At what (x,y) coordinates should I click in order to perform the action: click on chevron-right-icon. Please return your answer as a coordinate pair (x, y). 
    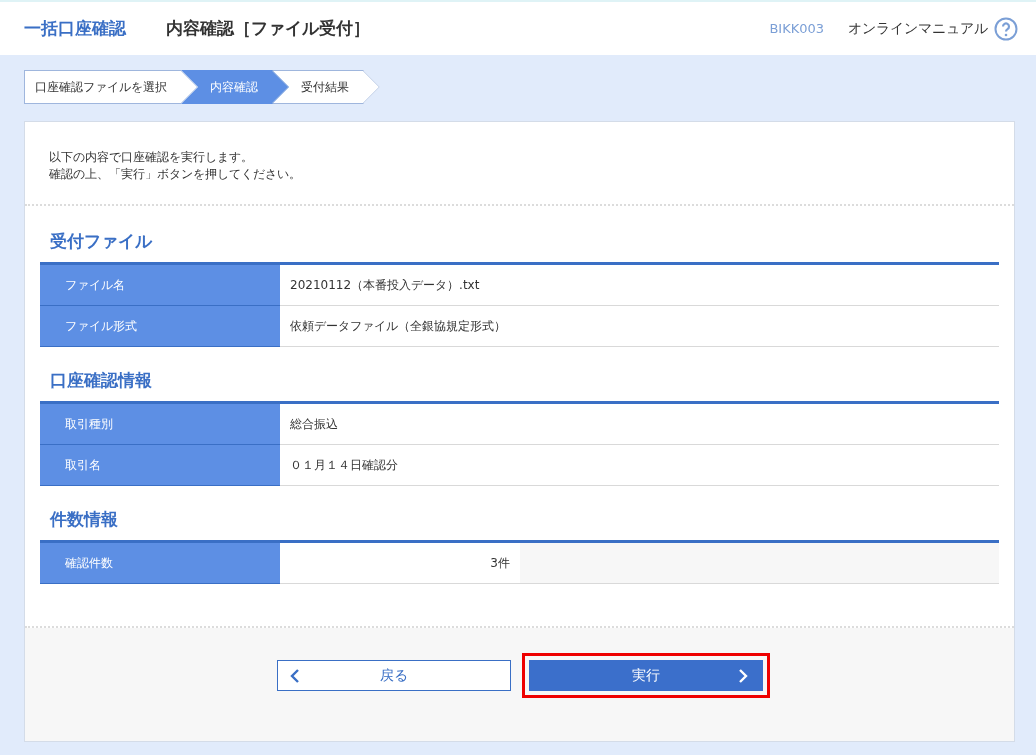
    Looking at the image, I should click on (742, 676).